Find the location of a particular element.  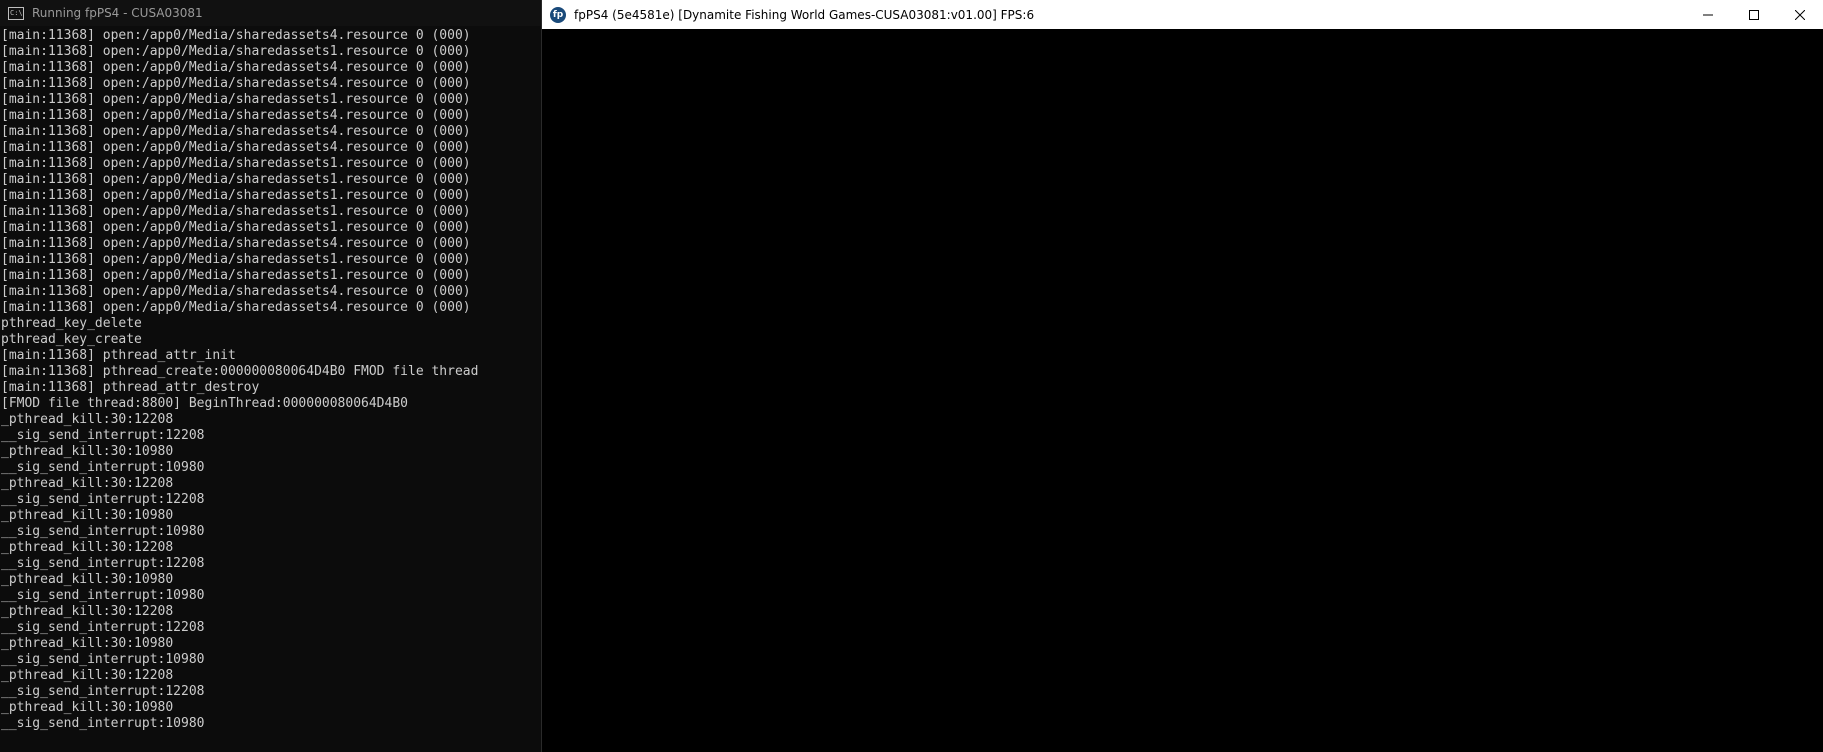

minimize-button is located at coordinates (1708, 14).